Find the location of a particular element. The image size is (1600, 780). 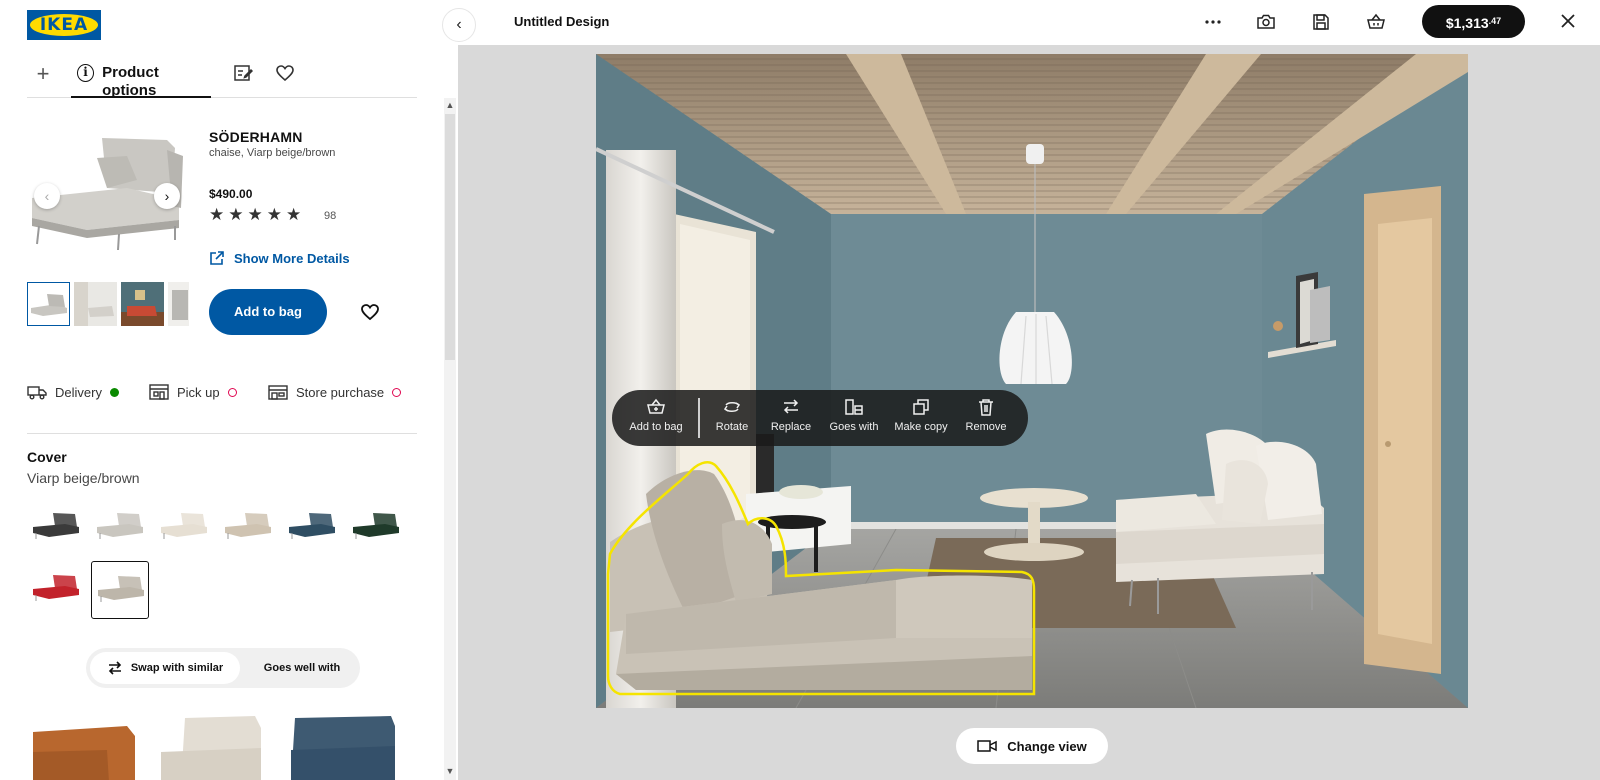

availability-delivery: Delivery is located at coordinates (73, 392).